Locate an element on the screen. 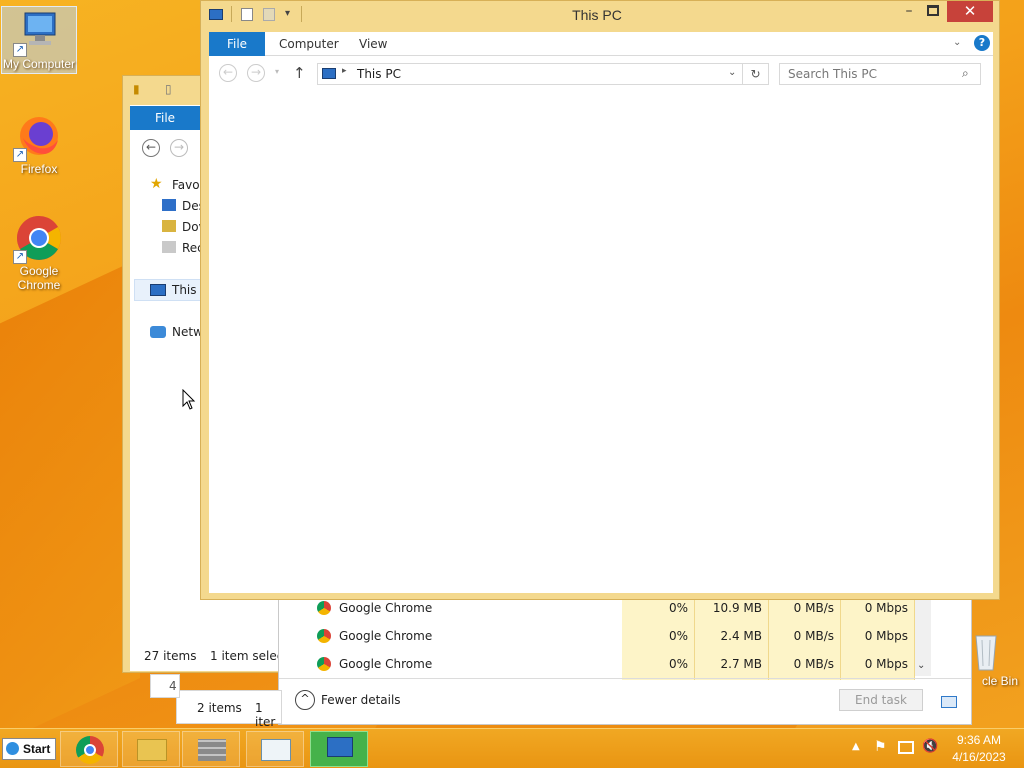  memory-cell: 2.7 MB is located at coordinates (732, 666).